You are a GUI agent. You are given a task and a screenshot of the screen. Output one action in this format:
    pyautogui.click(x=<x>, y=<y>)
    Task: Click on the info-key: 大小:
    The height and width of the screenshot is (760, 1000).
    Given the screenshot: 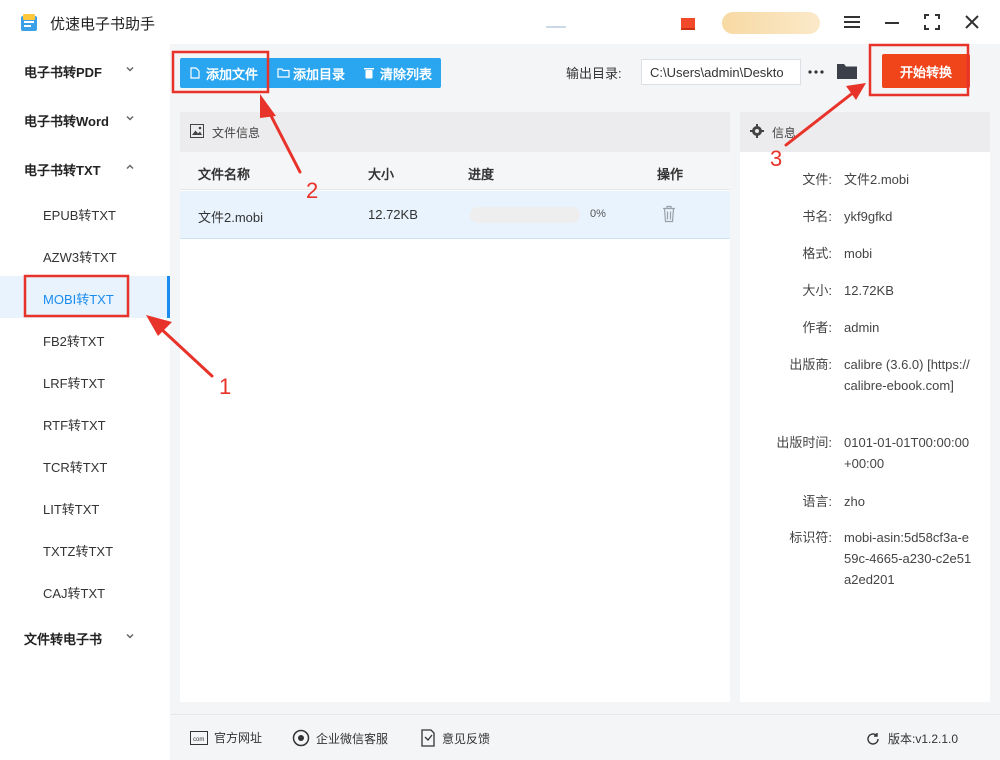 What is the action you would take?
    pyautogui.click(x=817, y=290)
    